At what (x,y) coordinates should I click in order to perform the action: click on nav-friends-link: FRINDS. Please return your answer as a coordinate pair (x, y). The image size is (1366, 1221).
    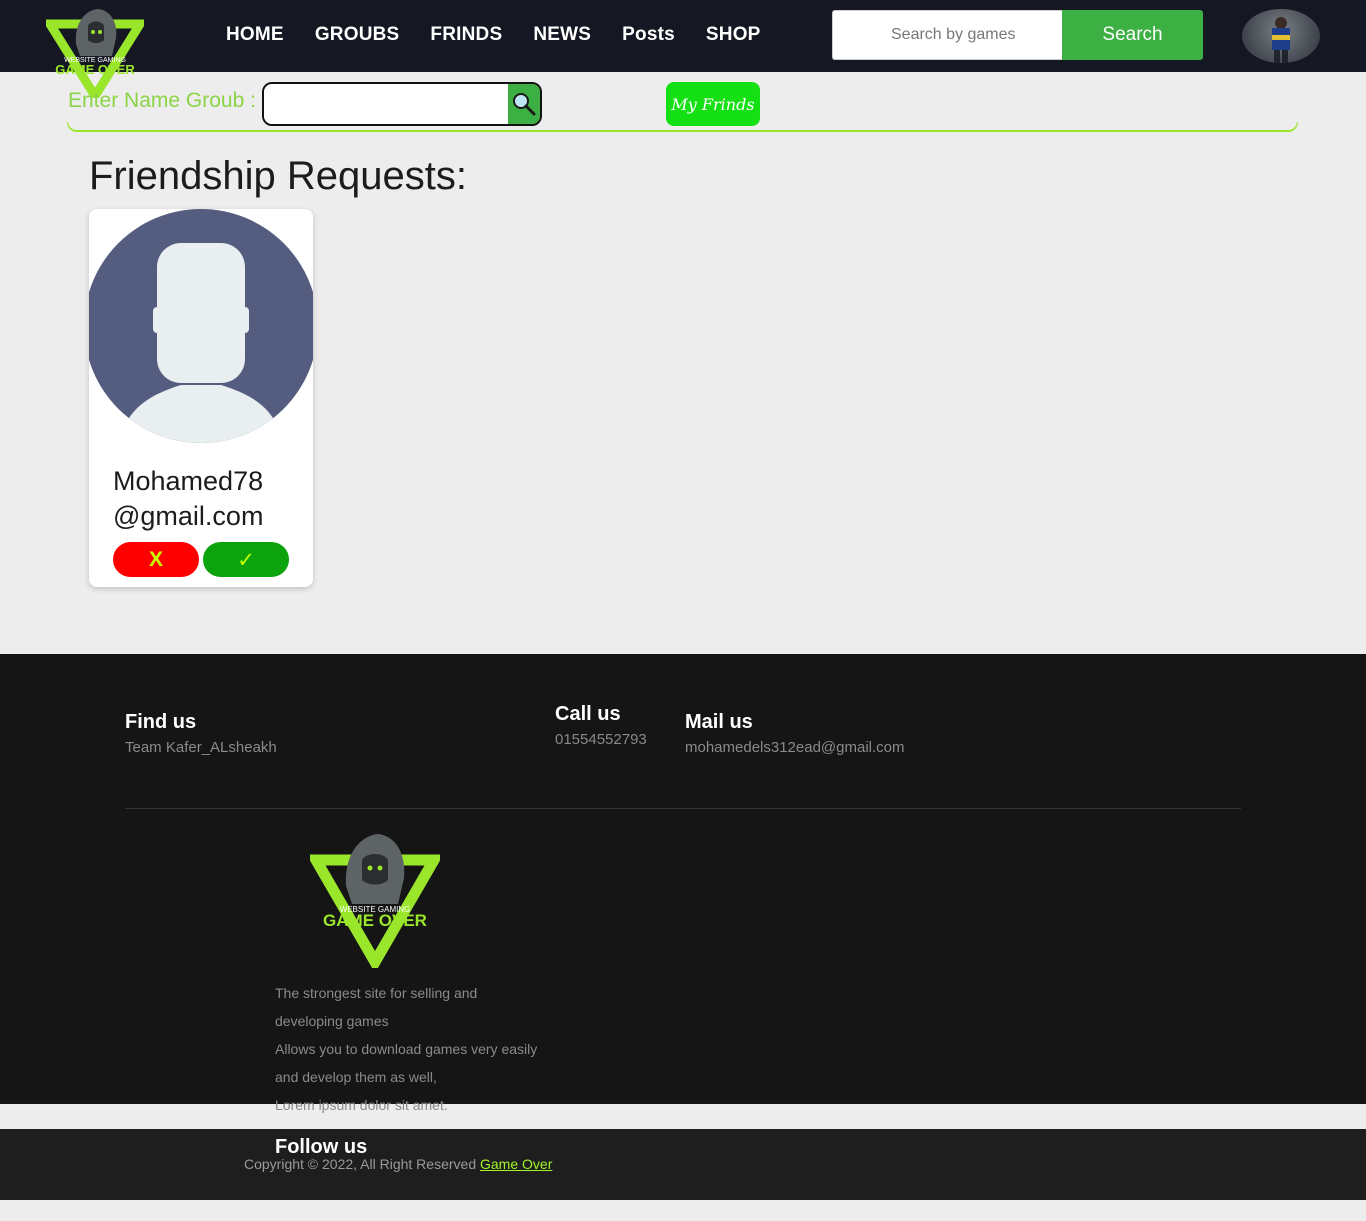
    Looking at the image, I should click on (466, 35).